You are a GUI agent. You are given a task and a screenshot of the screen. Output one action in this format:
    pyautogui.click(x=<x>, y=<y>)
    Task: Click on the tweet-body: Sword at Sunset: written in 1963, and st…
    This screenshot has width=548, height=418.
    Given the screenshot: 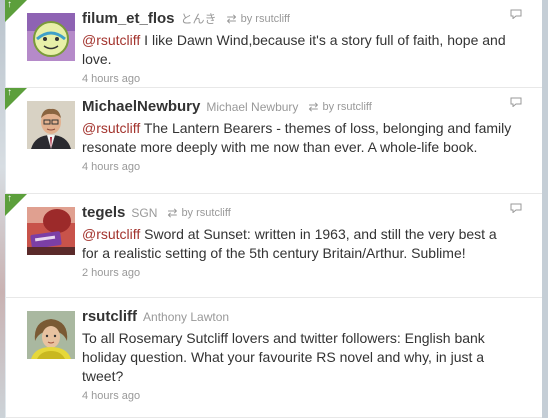 What is the action you would take?
    pyautogui.click(x=289, y=243)
    